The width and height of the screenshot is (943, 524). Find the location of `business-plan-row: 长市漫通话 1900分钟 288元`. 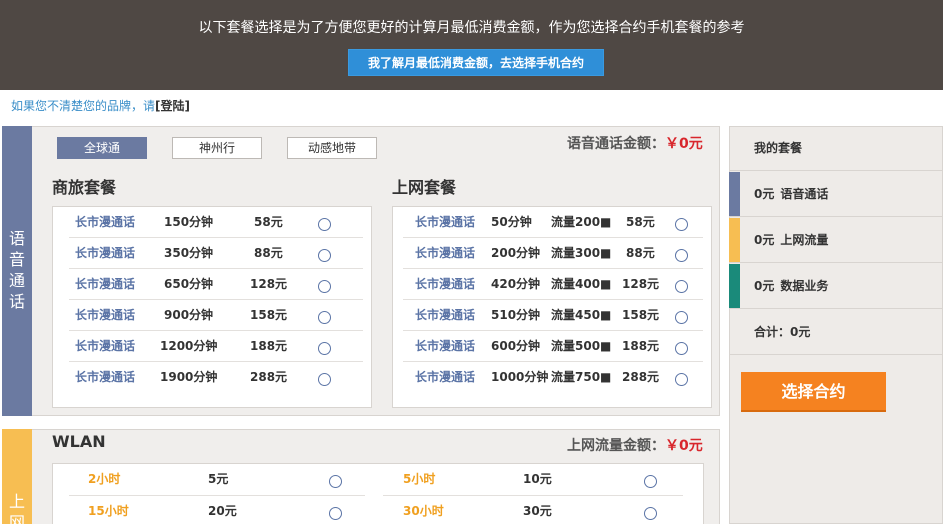

business-plan-row: 长市漫通话 1900分钟 288元 is located at coordinates (216, 377).